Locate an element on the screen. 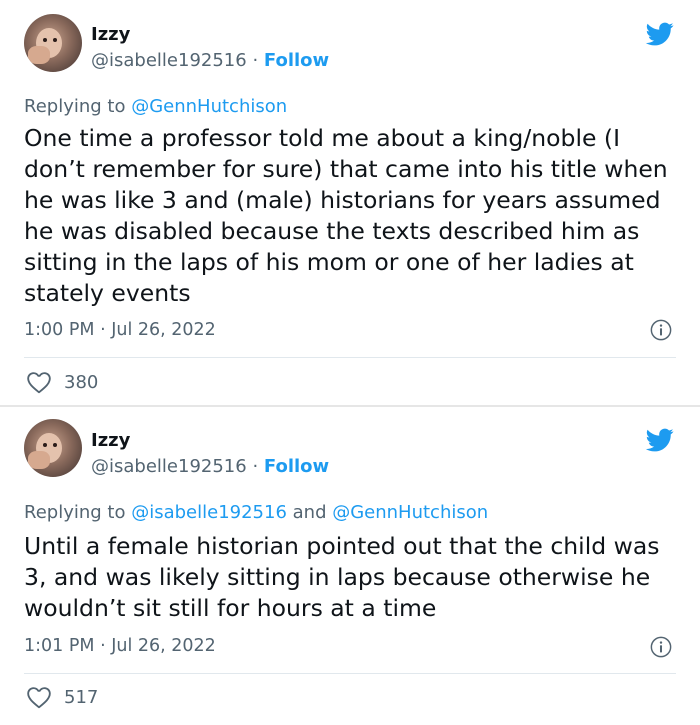 This screenshot has width=700, height=725. replying-to: Replying to @GennHutchison is located at coordinates (155, 106).